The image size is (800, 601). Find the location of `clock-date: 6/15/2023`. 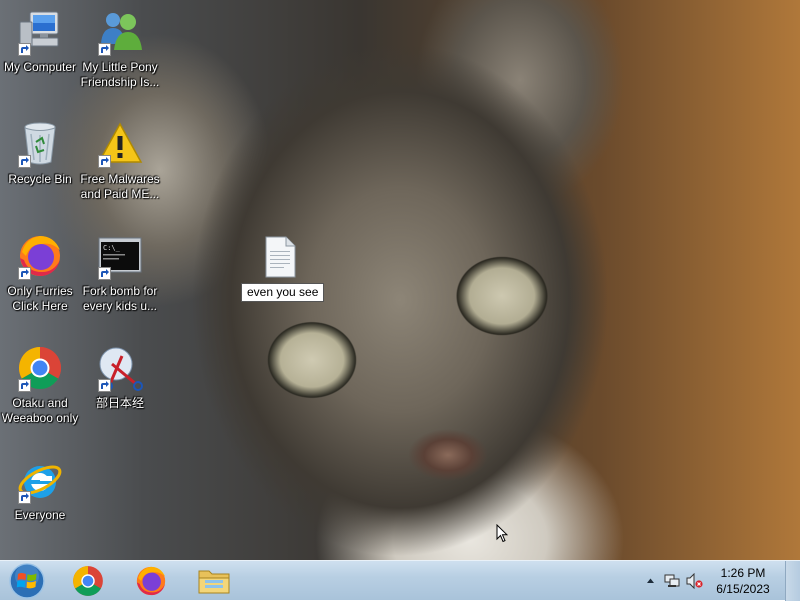

clock-date: 6/15/2023 is located at coordinates (743, 589).